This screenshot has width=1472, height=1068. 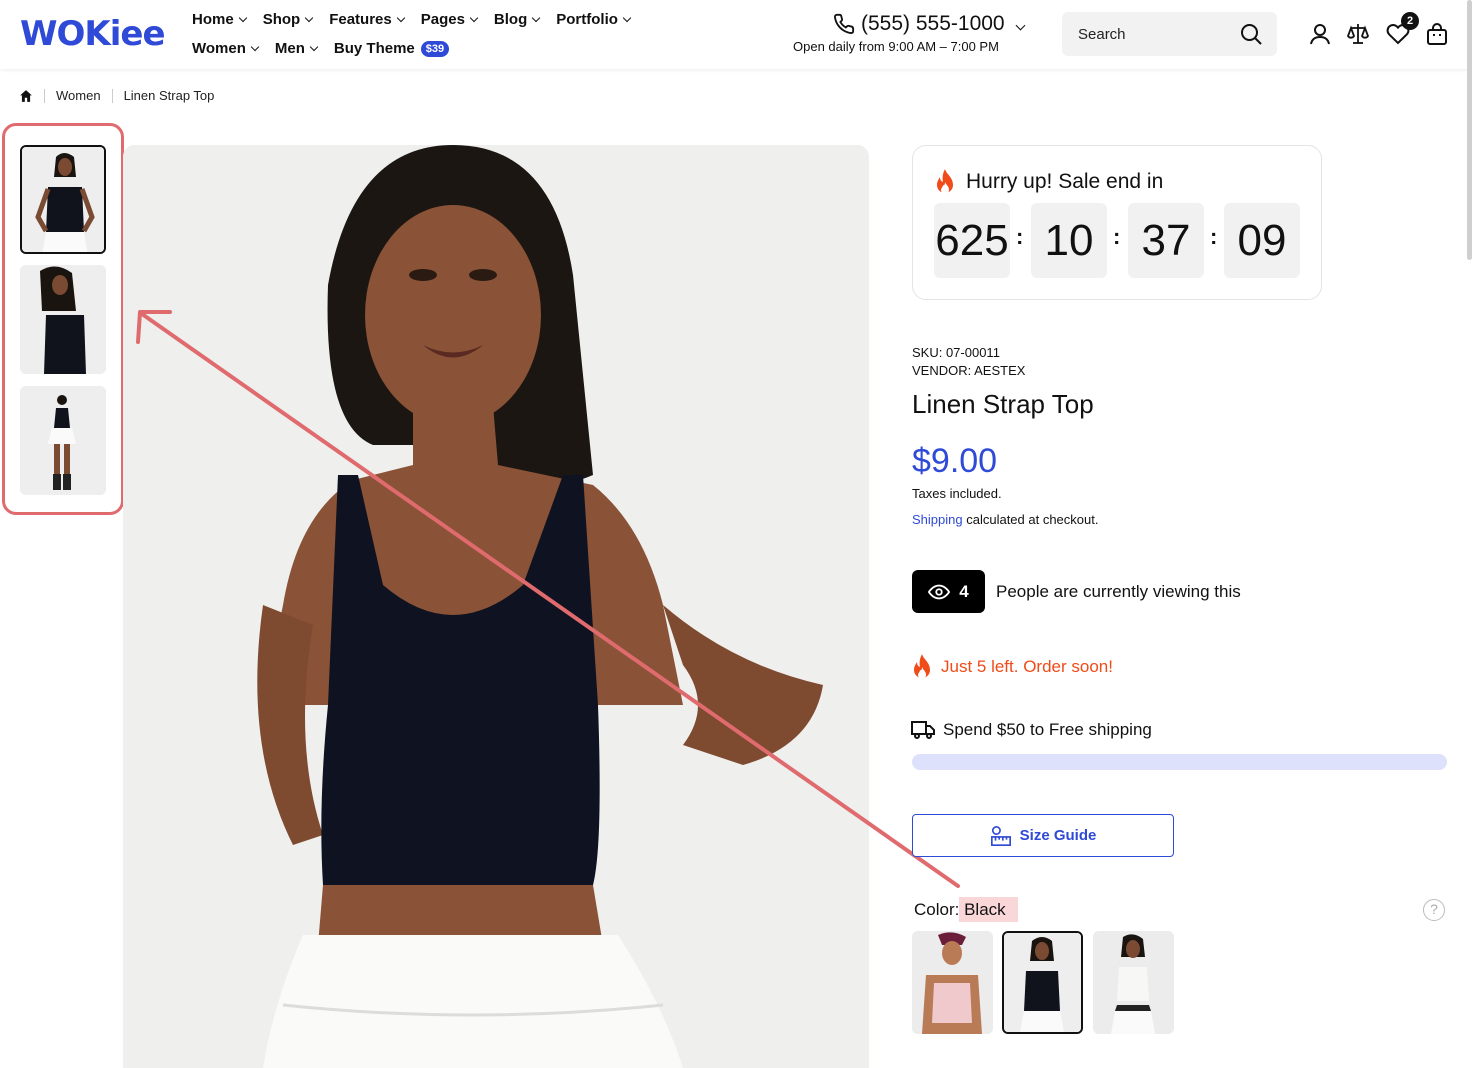 What do you see at coordinates (1262, 240) in the screenshot?
I see `countdown-seconds: 09` at bounding box center [1262, 240].